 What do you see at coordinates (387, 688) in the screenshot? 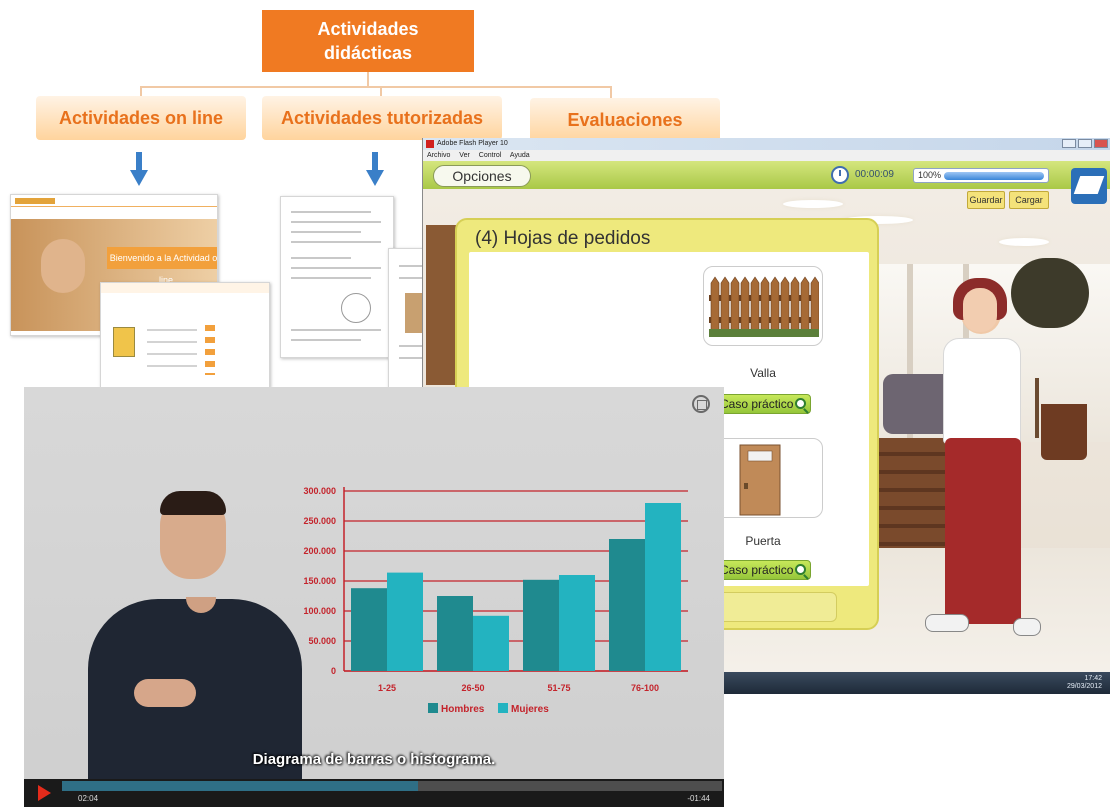
I see `x-tick-label: 1-25` at bounding box center [387, 688].